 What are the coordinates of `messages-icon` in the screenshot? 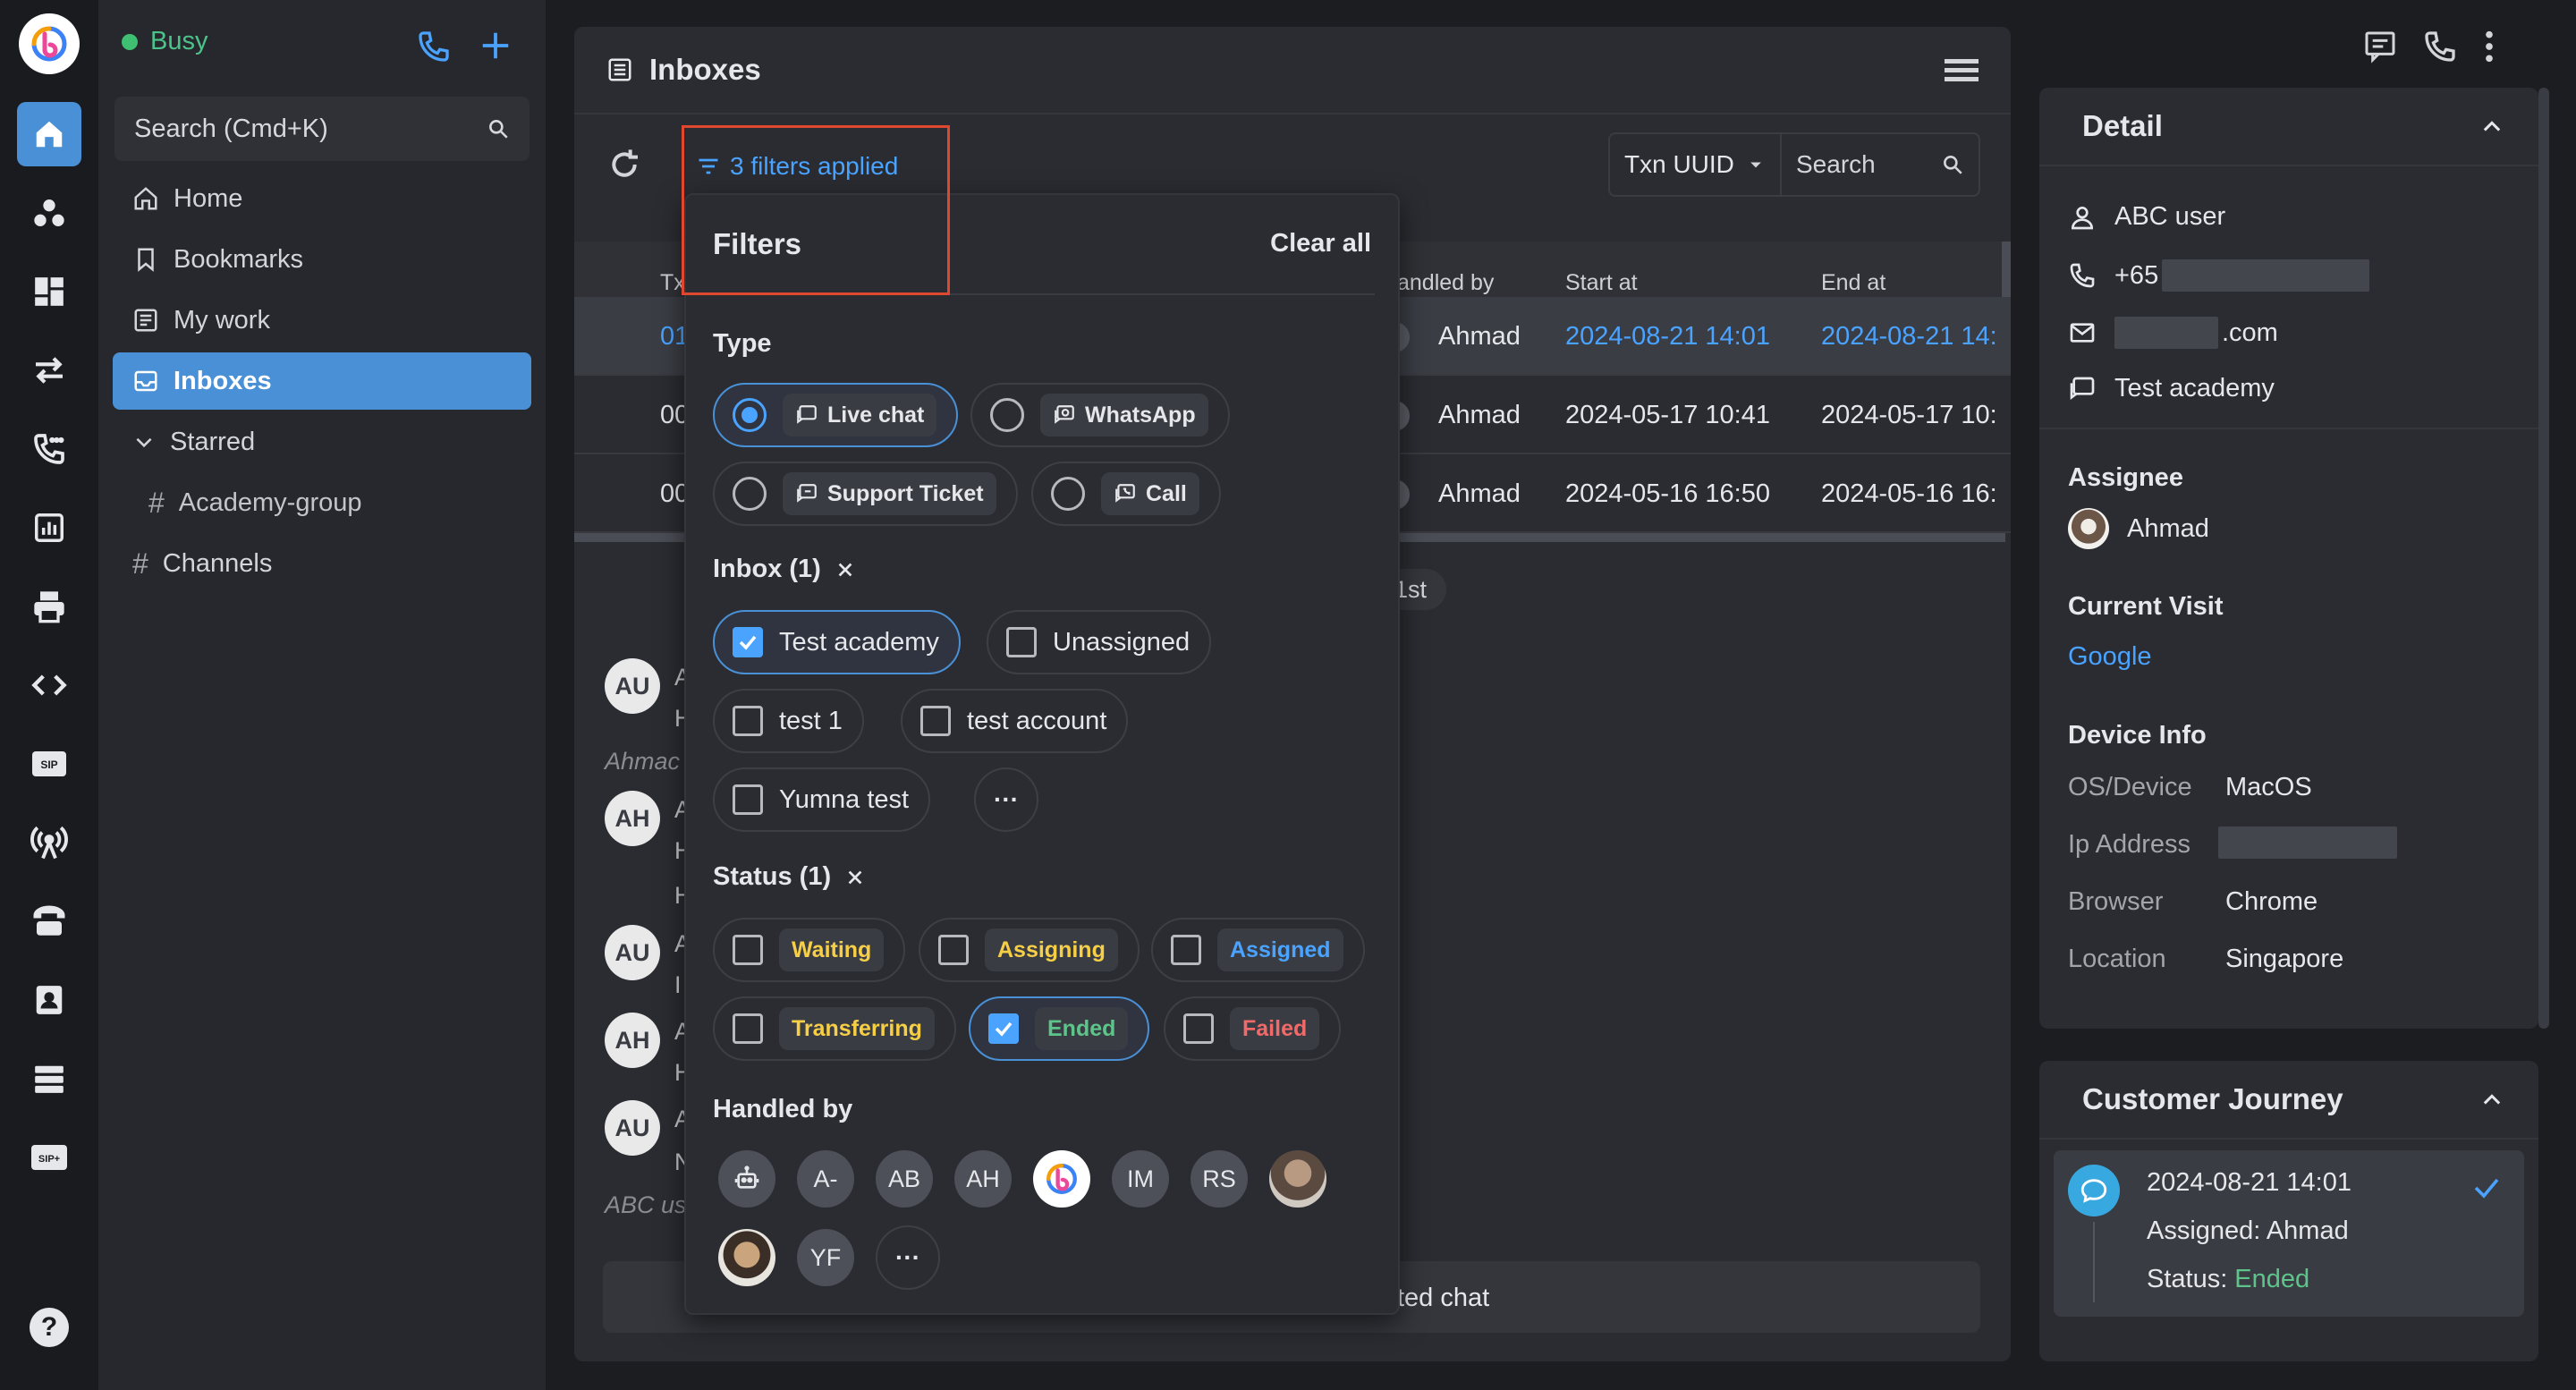 It's located at (2380, 46).